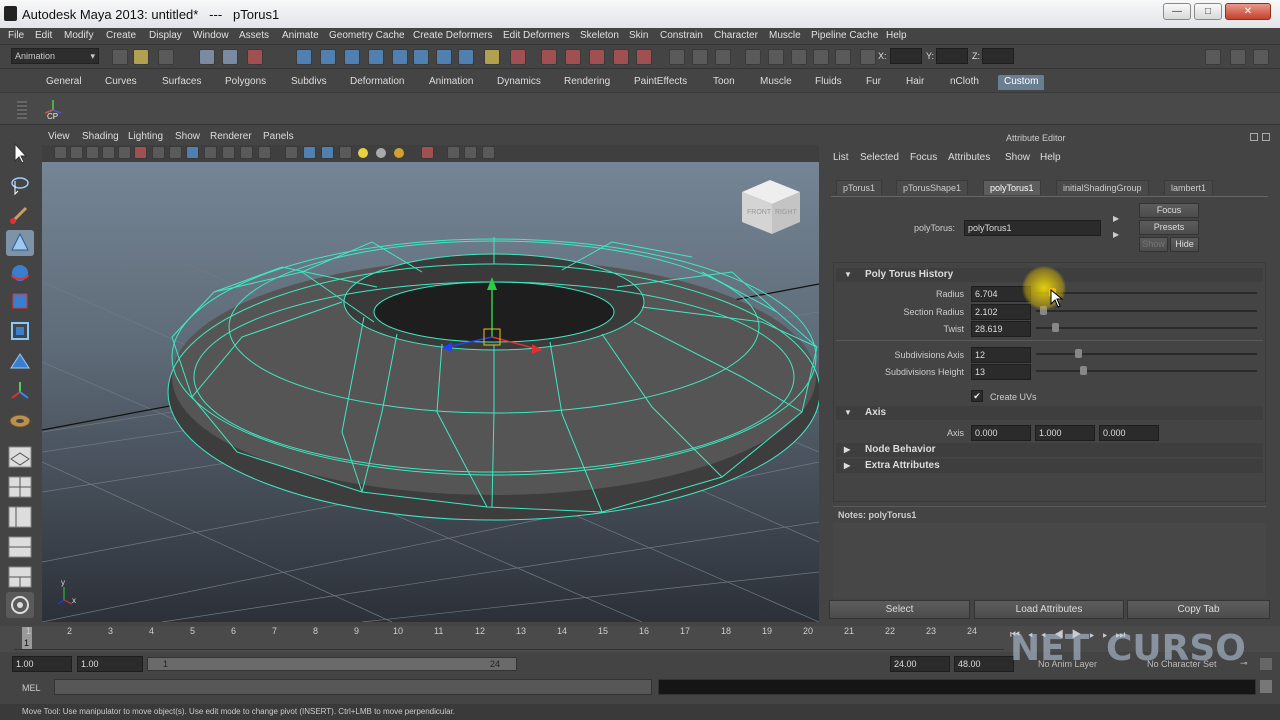 The image size is (1280, 720). What do you see at coordinates (192, 152) in the screenshot?
I see `resolution-gate-icon` at bounding box center [192, 152].